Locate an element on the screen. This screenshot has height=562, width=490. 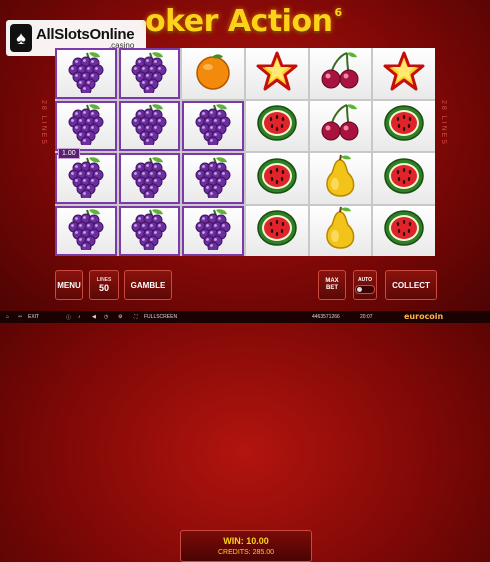
clock-icon: ◷ is located at coordinates (106, 317).